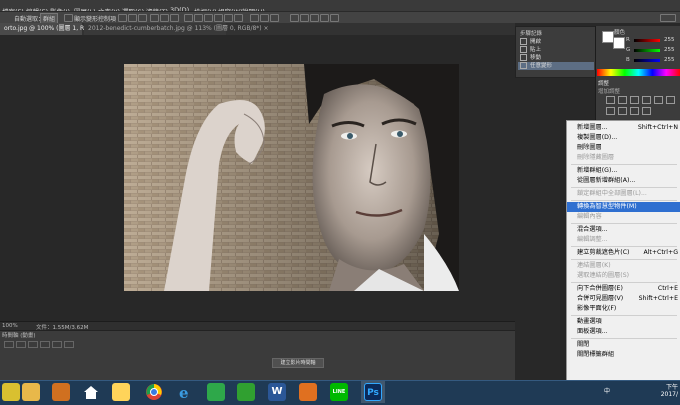 This screenshot has width=680, height=405. What do you see at coordinates (596, 354) in the screenshot?
I see `menu-item-label: 關閉標籤群組` at bounding box center [596, 354].